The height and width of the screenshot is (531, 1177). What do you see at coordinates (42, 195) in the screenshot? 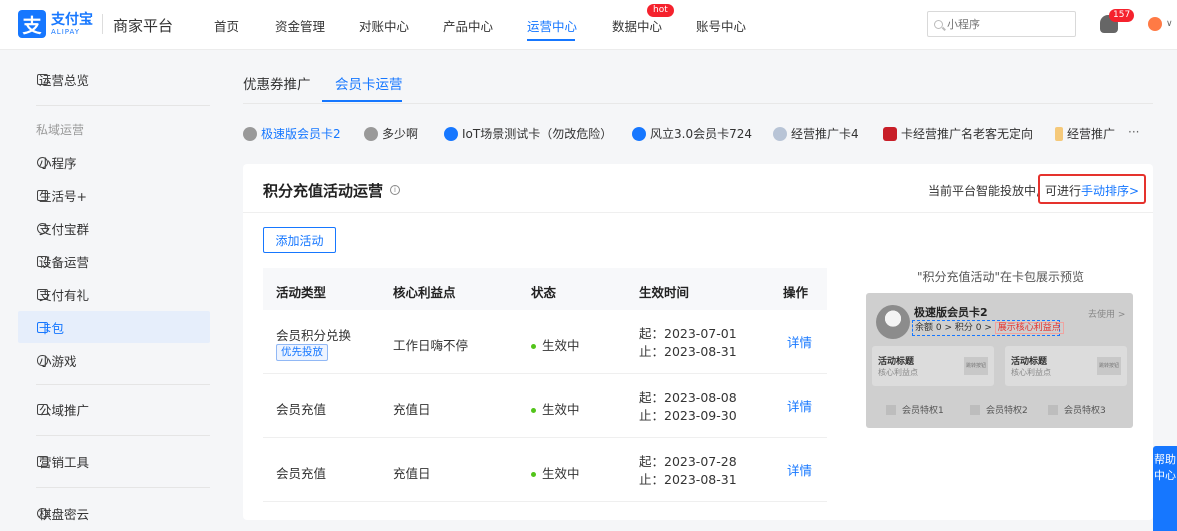
I see `life-account-icon` at bounding box center [42, 195].